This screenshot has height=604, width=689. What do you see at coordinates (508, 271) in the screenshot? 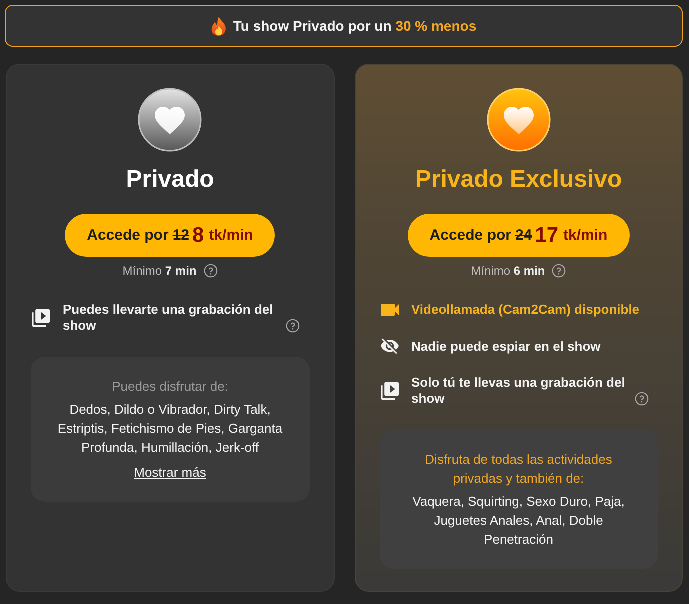
I see `minimum-duration-text: Mínimo 6 min` at bounding box center [508, 271].